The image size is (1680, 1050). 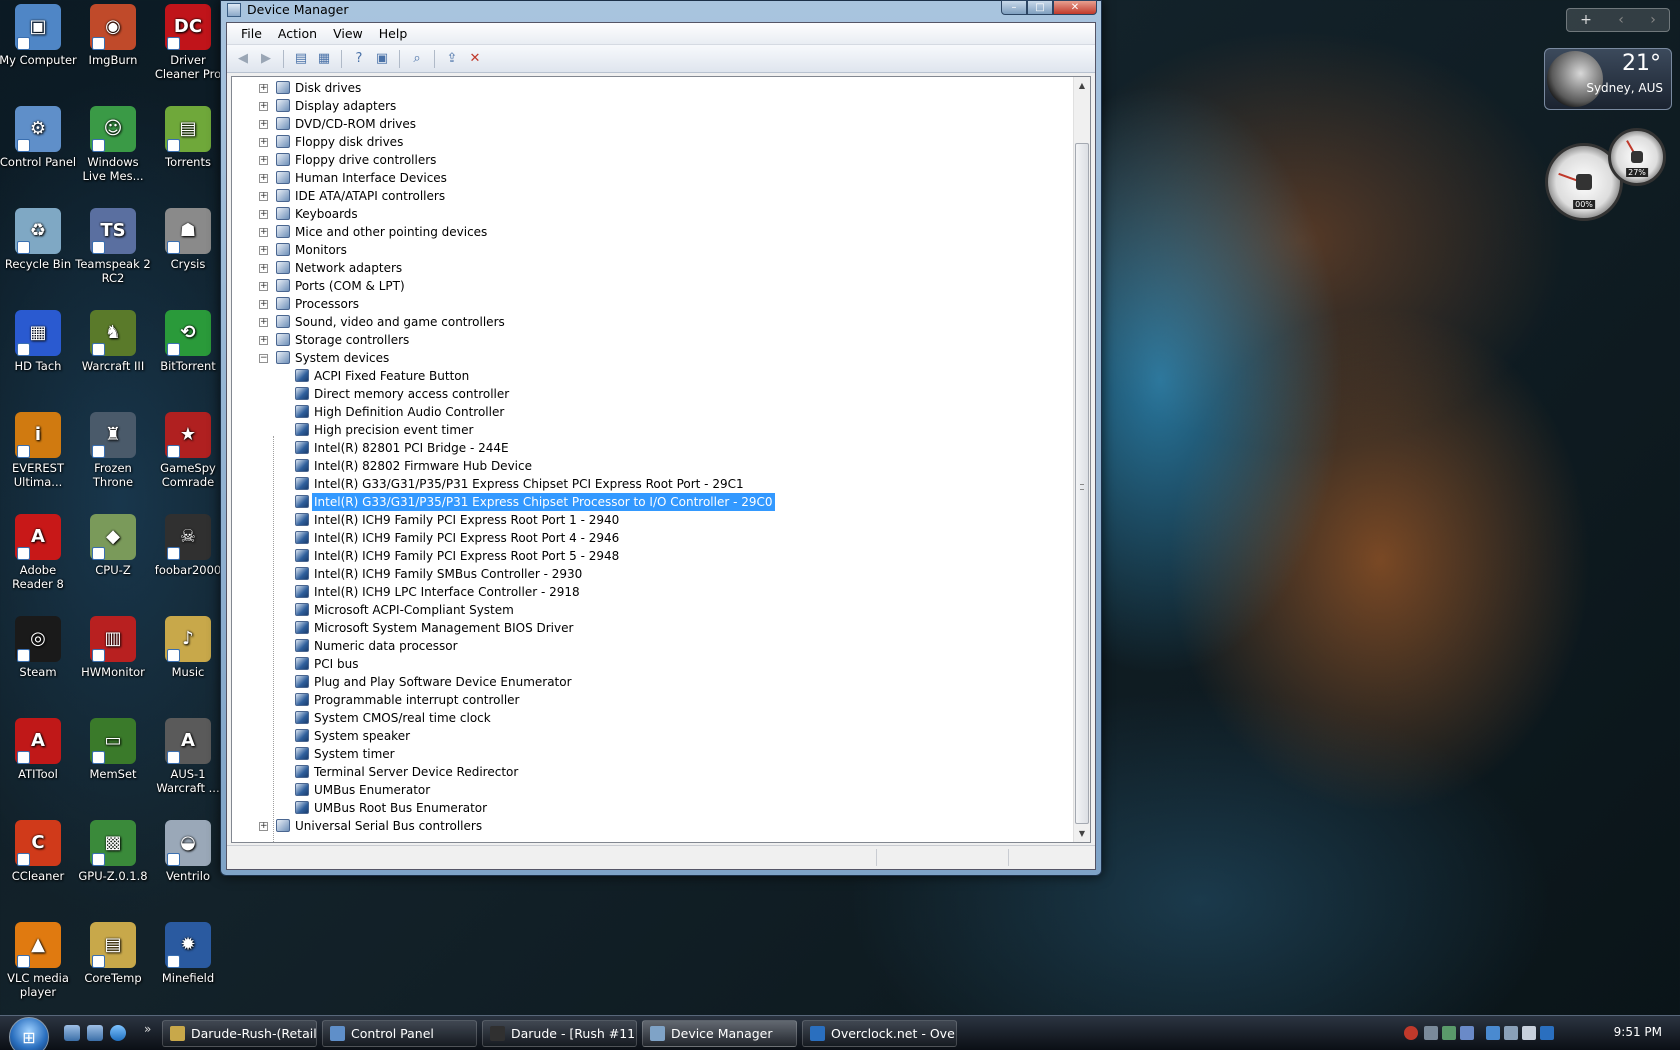 What do you see at coordinates (652, 718) in the screenshot?
I see `tree-device: System CMOS/real time clock` at bounding box center [652, 718].